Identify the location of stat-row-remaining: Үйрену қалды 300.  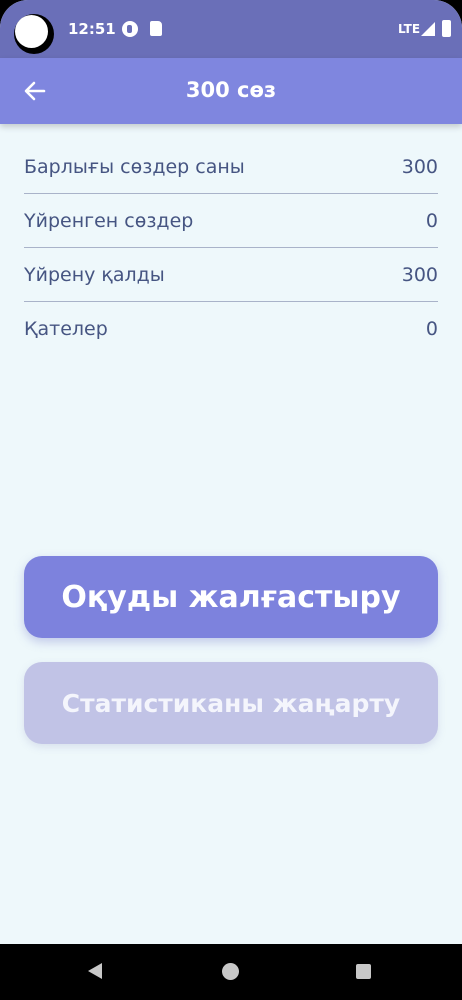
(231, 275).